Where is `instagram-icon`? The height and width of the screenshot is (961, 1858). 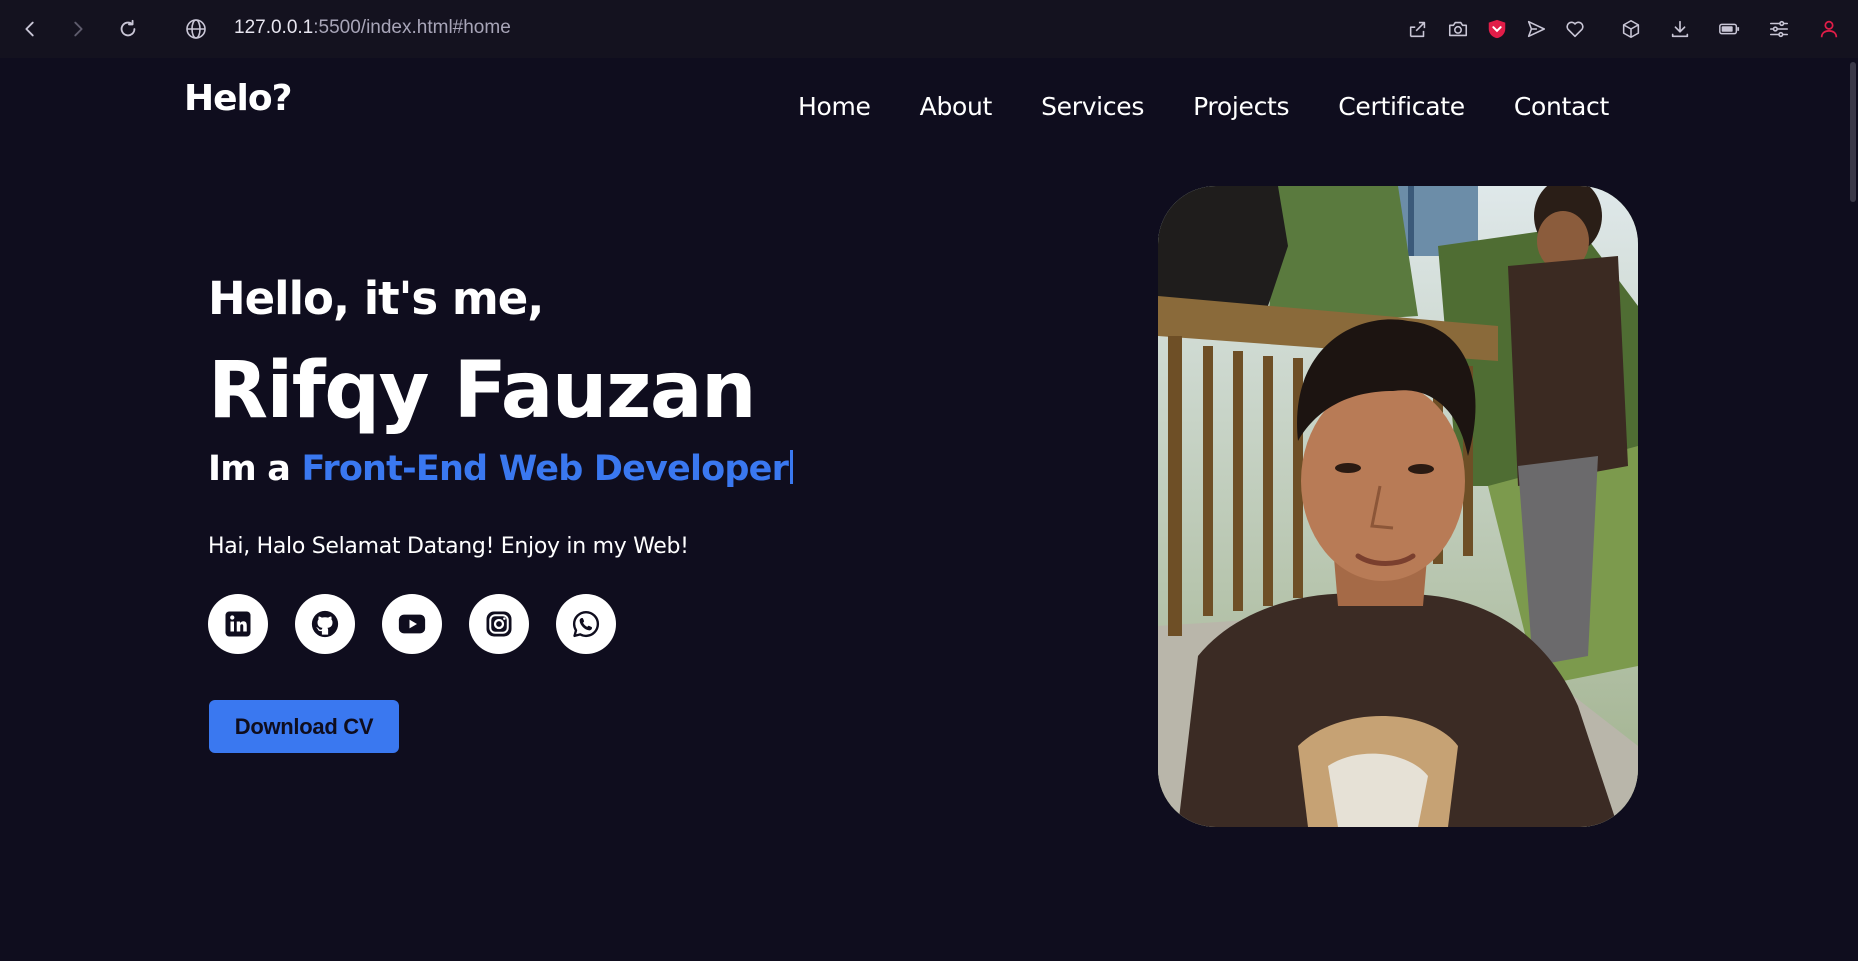 instagram-icon is located at coordinates (499, 624).